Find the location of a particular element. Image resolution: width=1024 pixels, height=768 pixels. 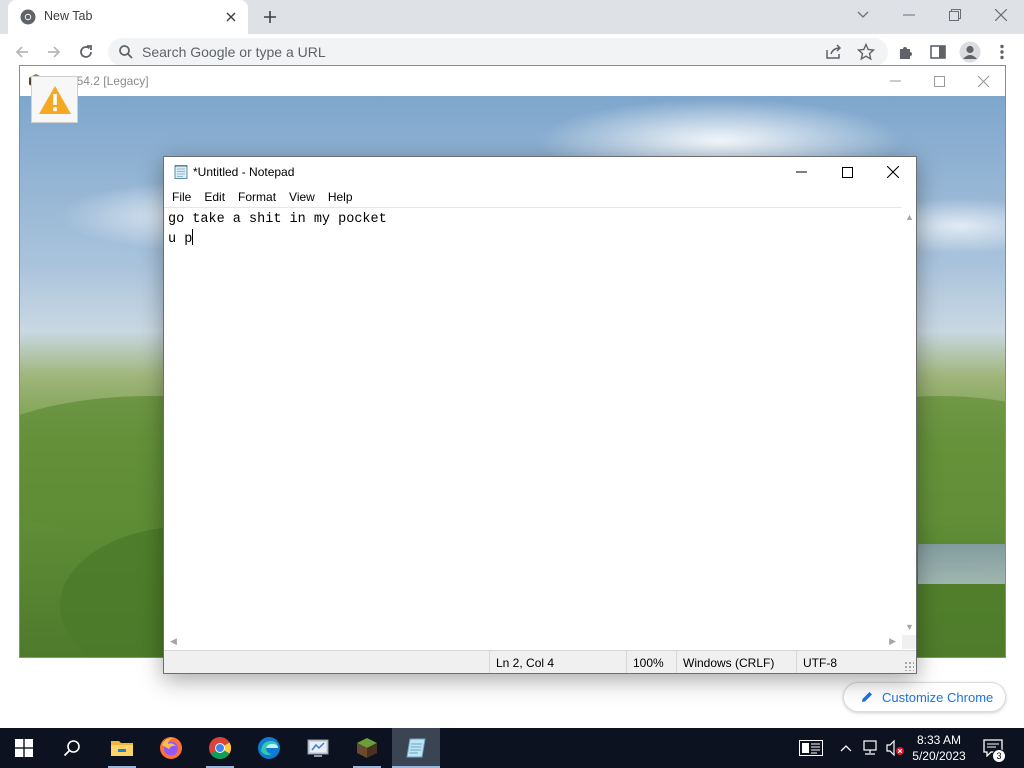

edge-icon is located at coordinates (269, 748).